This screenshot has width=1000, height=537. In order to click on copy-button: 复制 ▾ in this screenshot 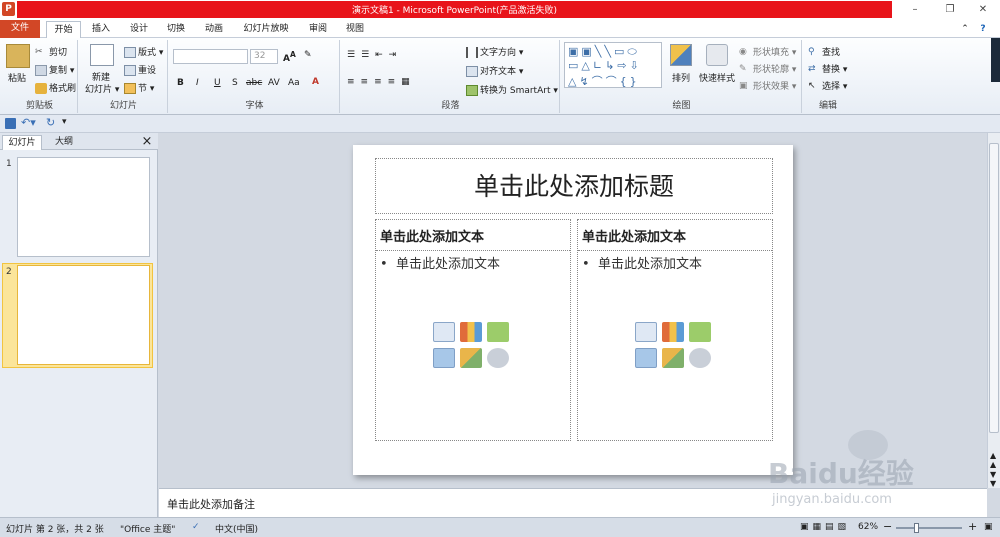, I will do `click(54, 69)`.